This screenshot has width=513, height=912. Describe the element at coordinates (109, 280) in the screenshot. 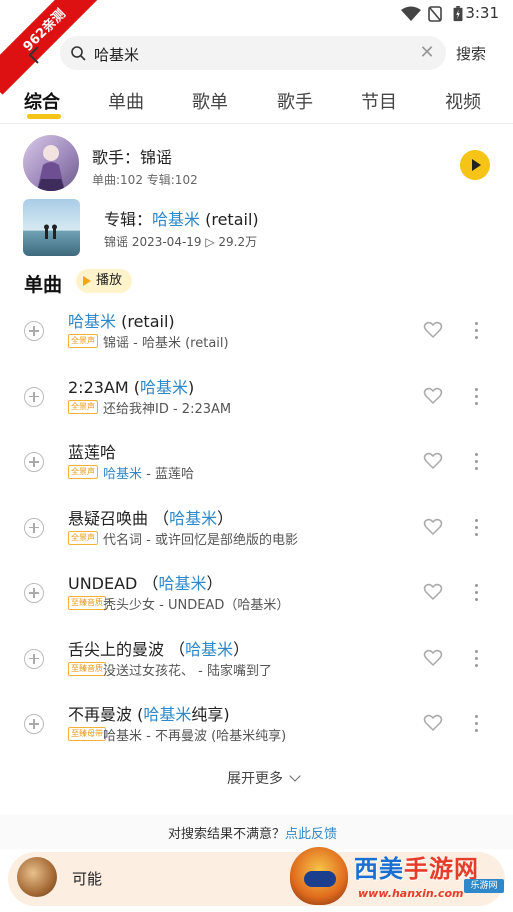

I see `play-all-label: 播放` at that location.